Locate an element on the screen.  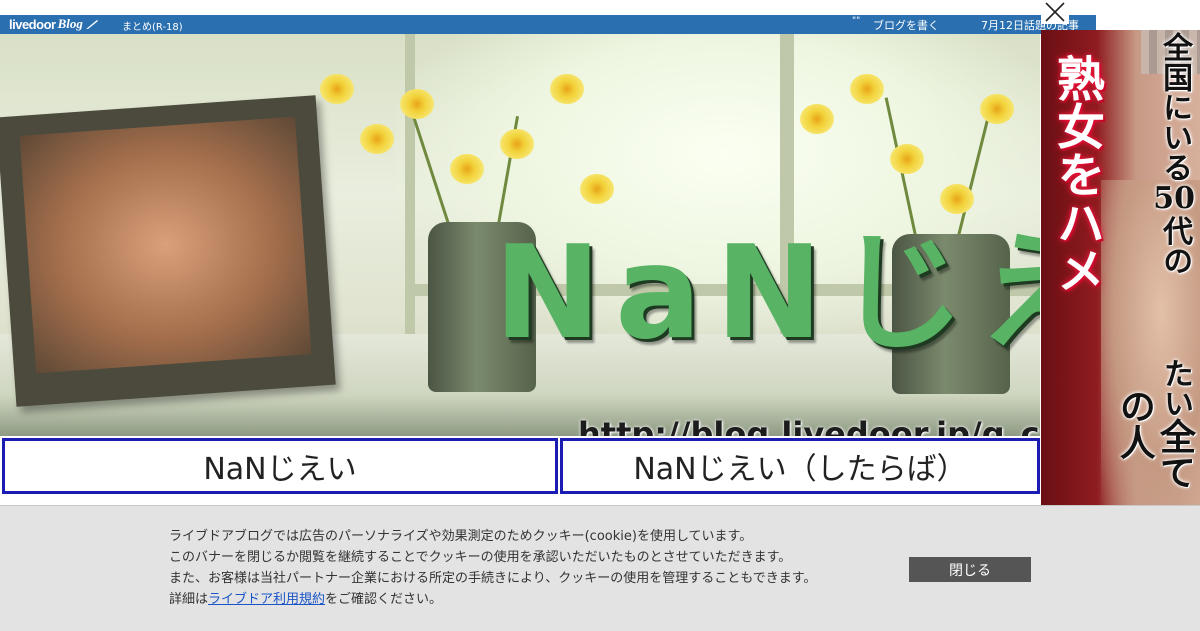
nav-link-write-blog: ブログを書く is located at coordinates (906, 25).